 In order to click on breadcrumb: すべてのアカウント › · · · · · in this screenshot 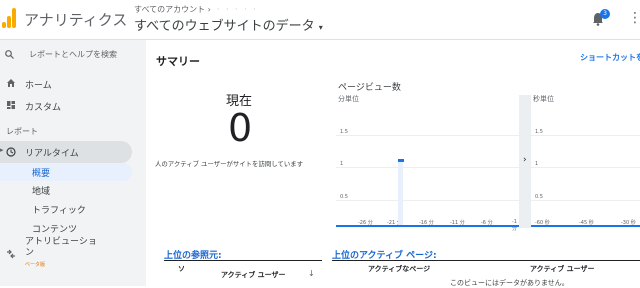, I will do `click(196, 9)`.